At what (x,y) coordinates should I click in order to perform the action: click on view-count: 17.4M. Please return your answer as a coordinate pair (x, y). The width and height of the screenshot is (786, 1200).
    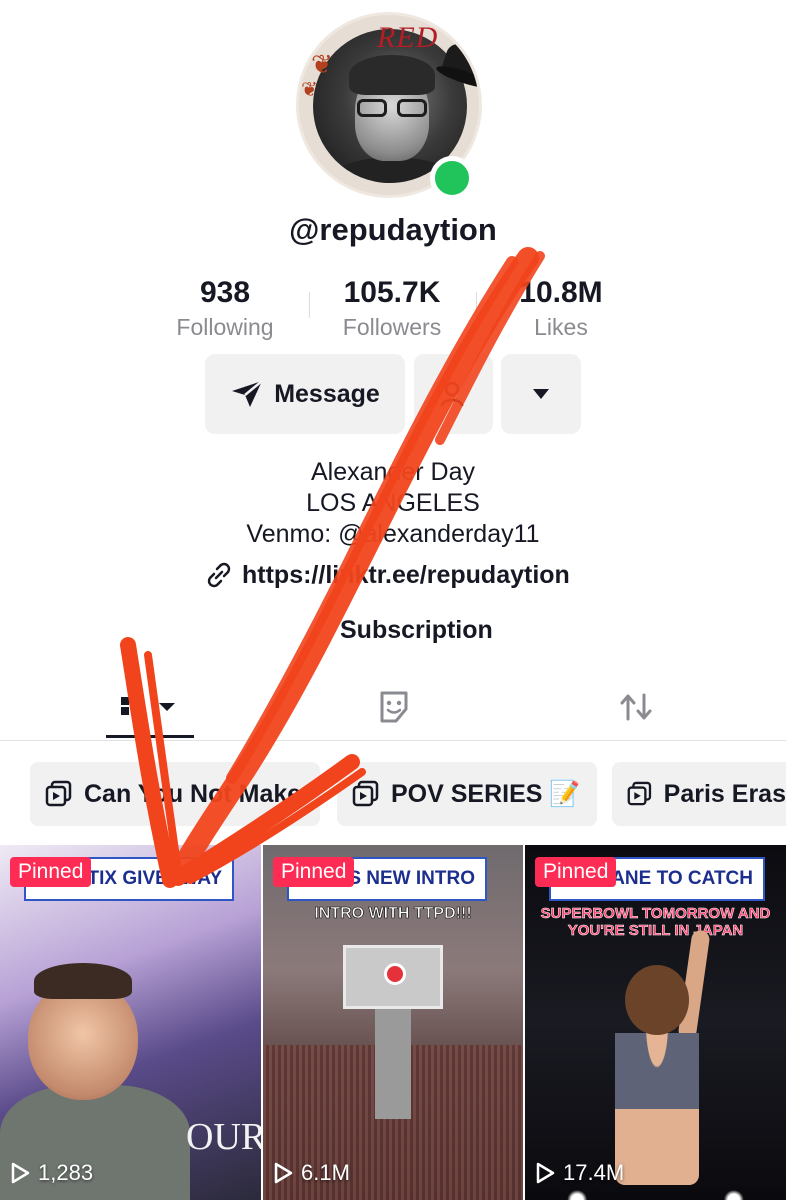
    Looking at the image, I should click on (579, 1173).